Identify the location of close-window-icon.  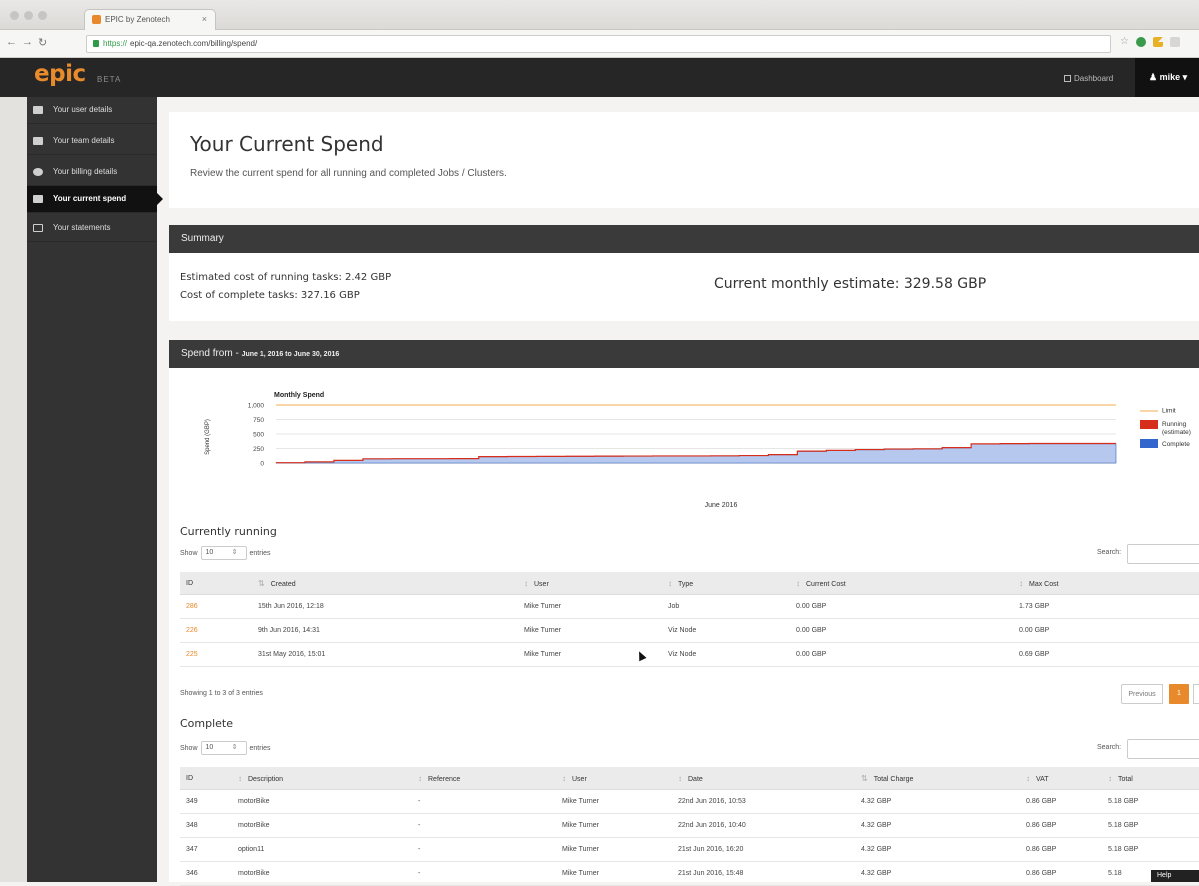
(14, 15).